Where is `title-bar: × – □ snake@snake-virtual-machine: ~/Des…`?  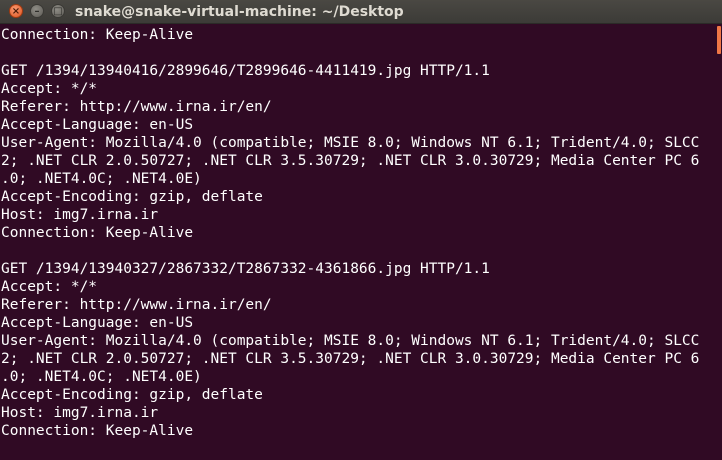
title-bar: × – □ snake@snake-virtual-machine: ~/Des… is located at coordinates (361, 12).